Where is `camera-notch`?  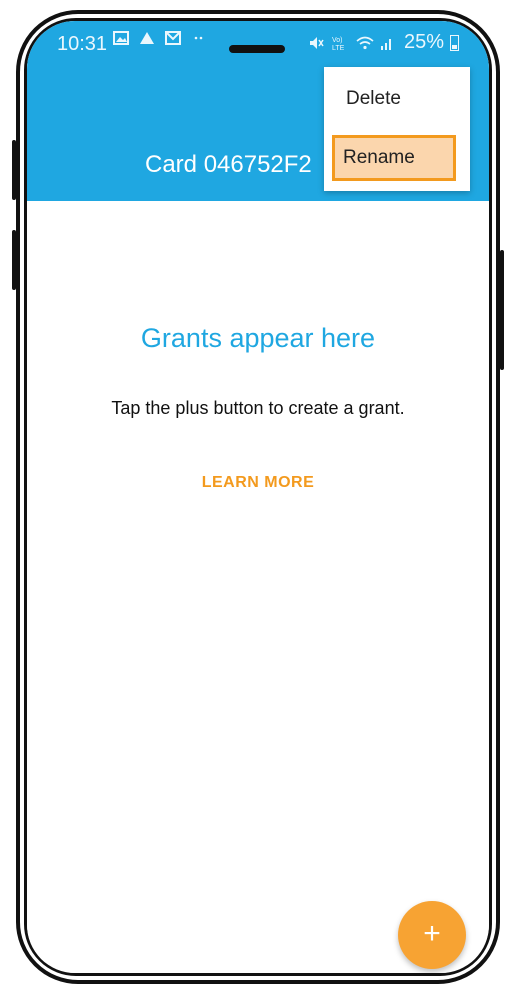 camera-notch is located at coordinates (257, 49).